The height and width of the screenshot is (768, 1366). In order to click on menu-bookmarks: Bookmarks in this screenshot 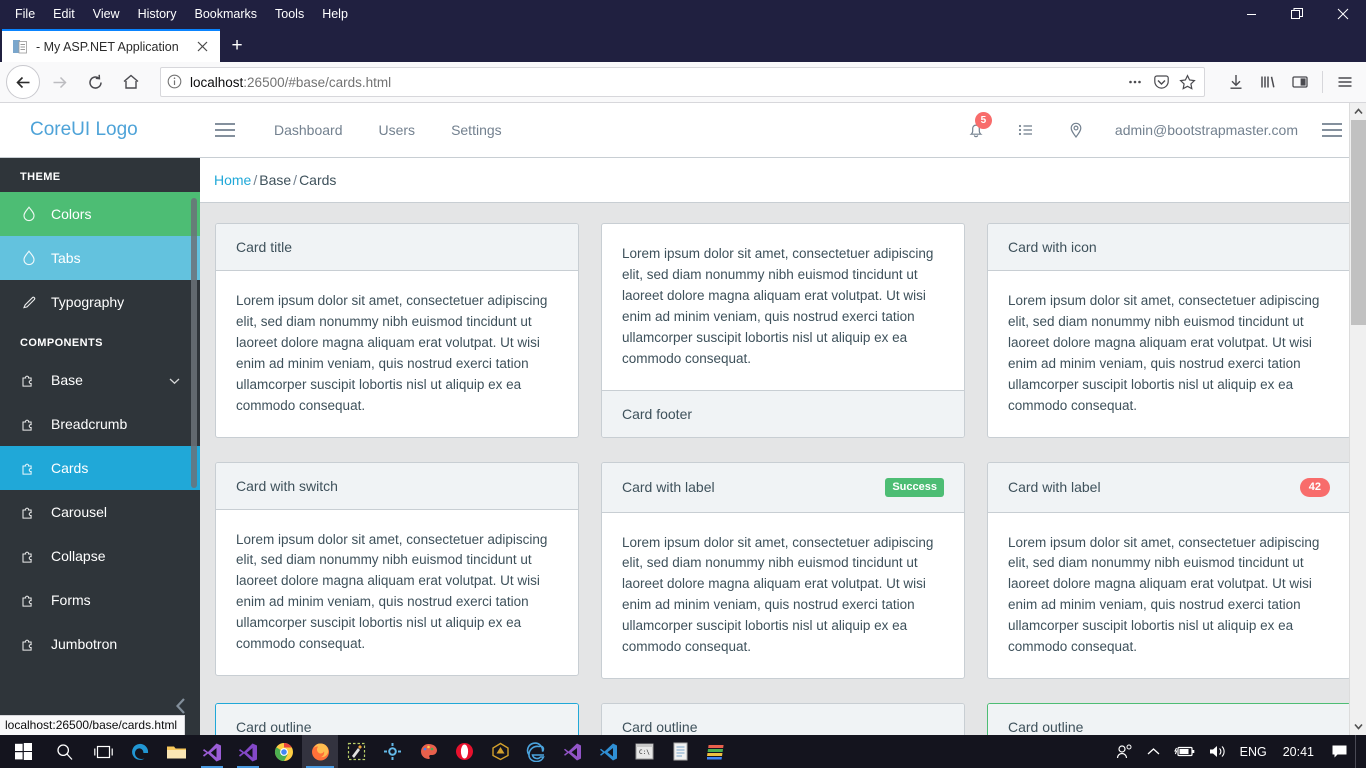, I will do `click(225, 14)`.